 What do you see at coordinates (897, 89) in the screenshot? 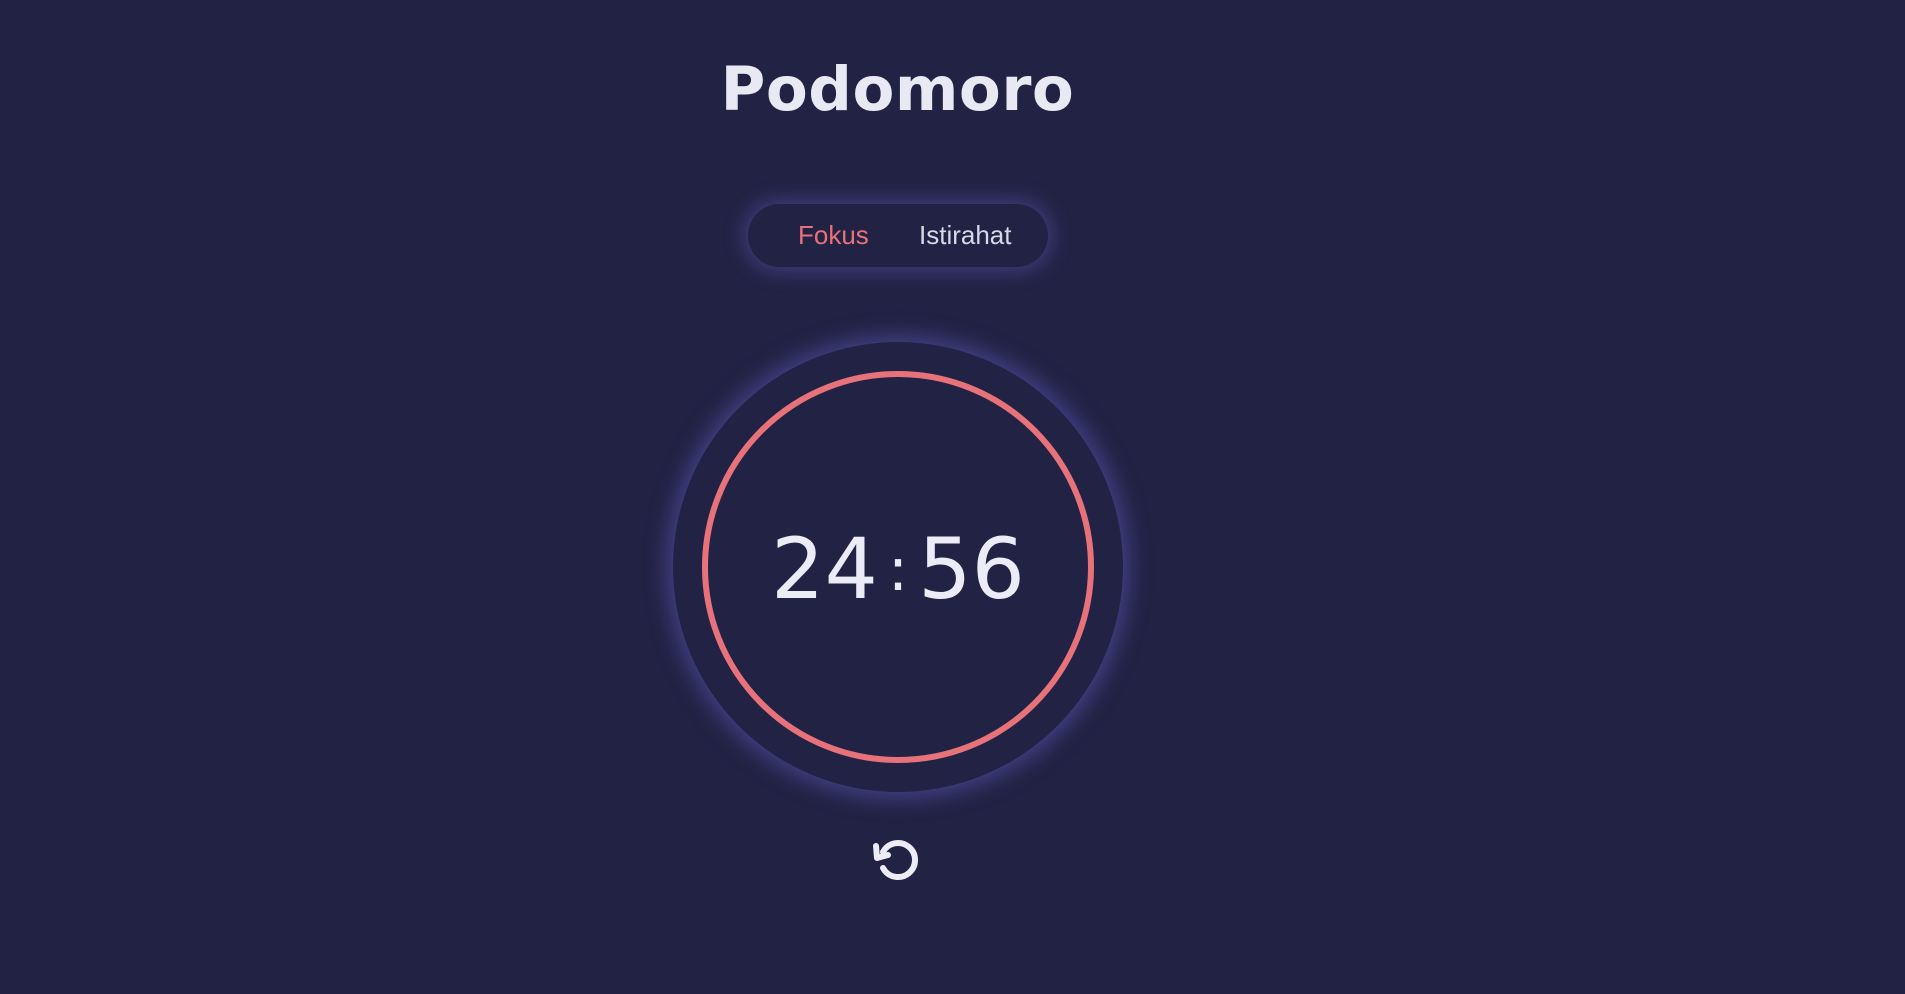
I see `app-title: Podomoro` at bounding box center [897, 89].